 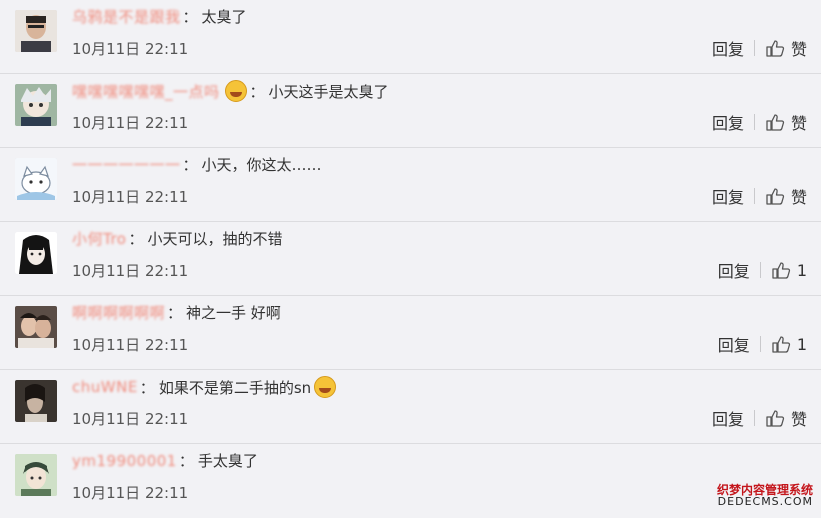 What do you see at coordinates (124, 461) in the screenshot?
I see `username-link: ym19900001` at bounding box center [124, 461].